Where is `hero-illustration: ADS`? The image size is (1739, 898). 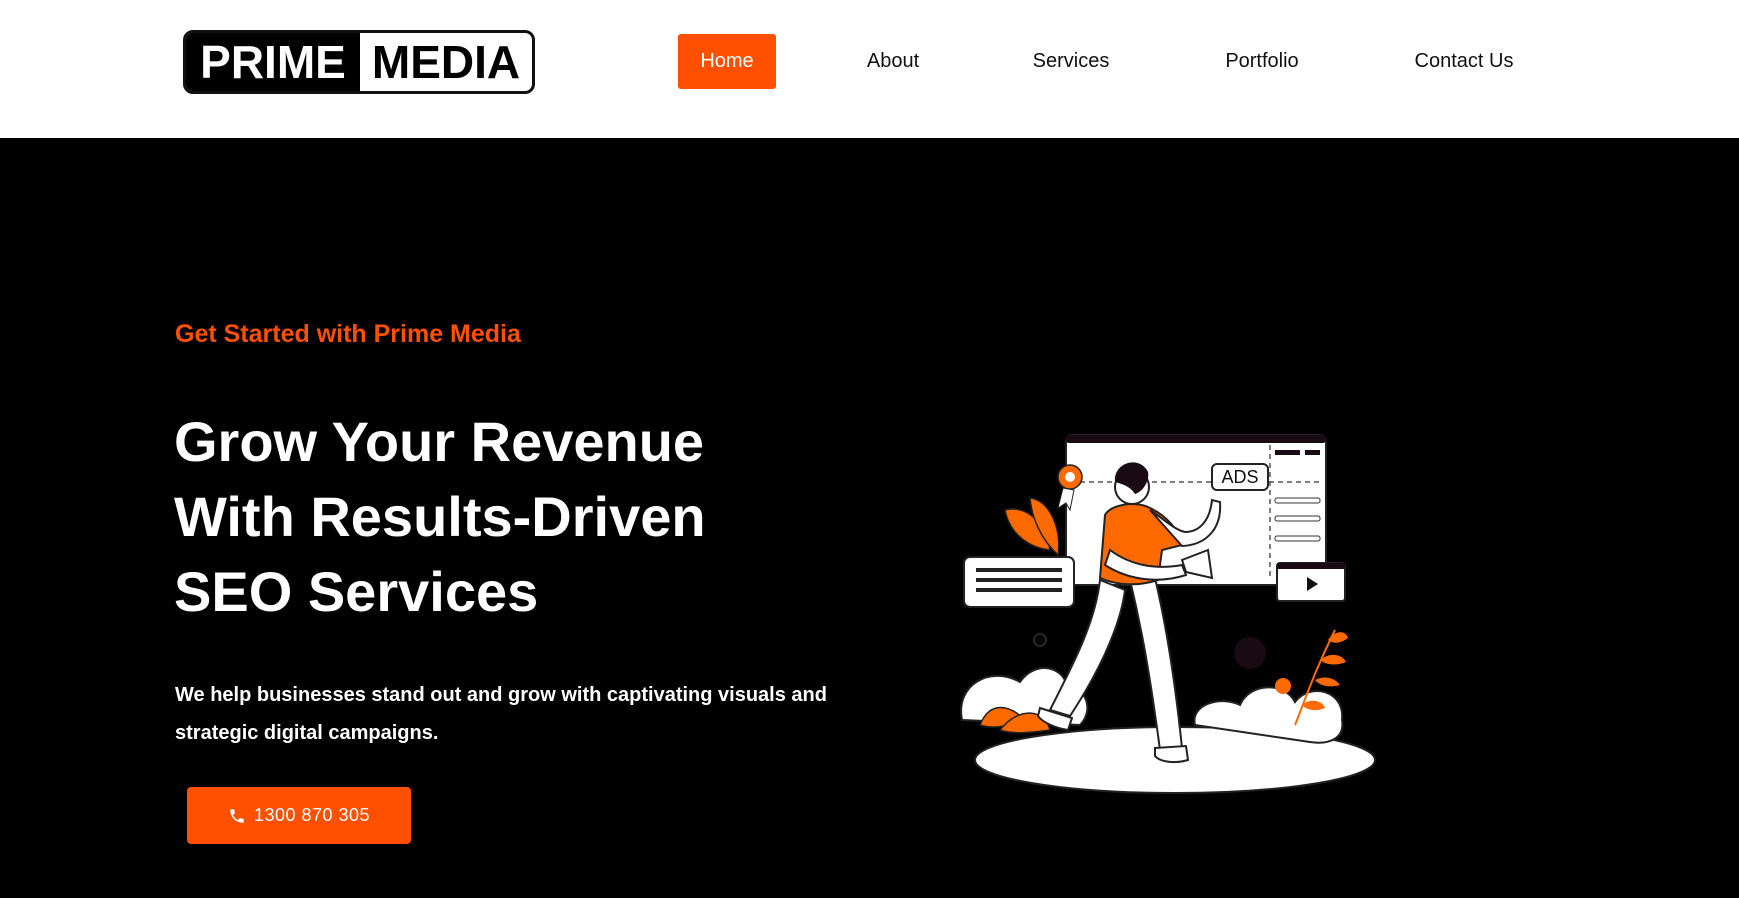
hero-illustration: ADS is located at coordinates (1168, 614).